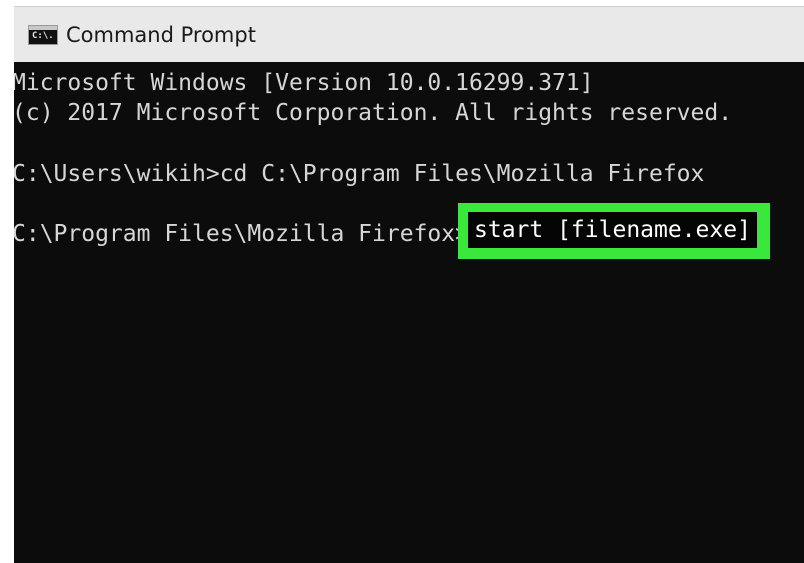  I want to click on highlighted-command: start [filename.exe], so click(612, 230).